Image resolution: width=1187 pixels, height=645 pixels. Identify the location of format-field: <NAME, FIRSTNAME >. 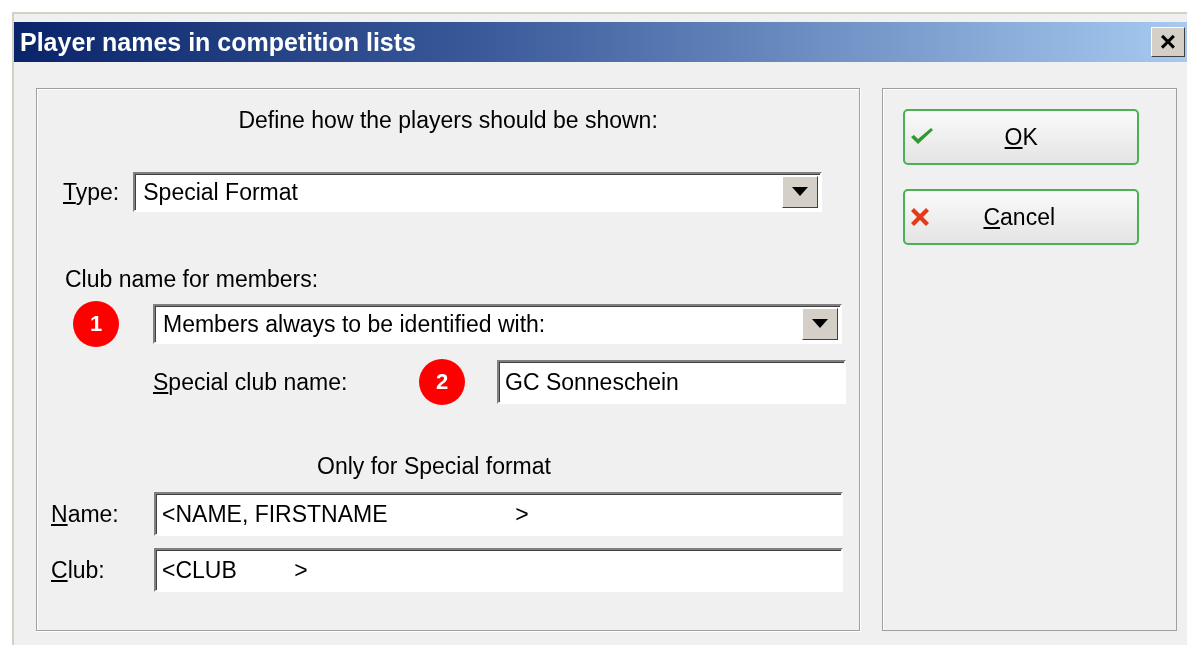
(498, 514).